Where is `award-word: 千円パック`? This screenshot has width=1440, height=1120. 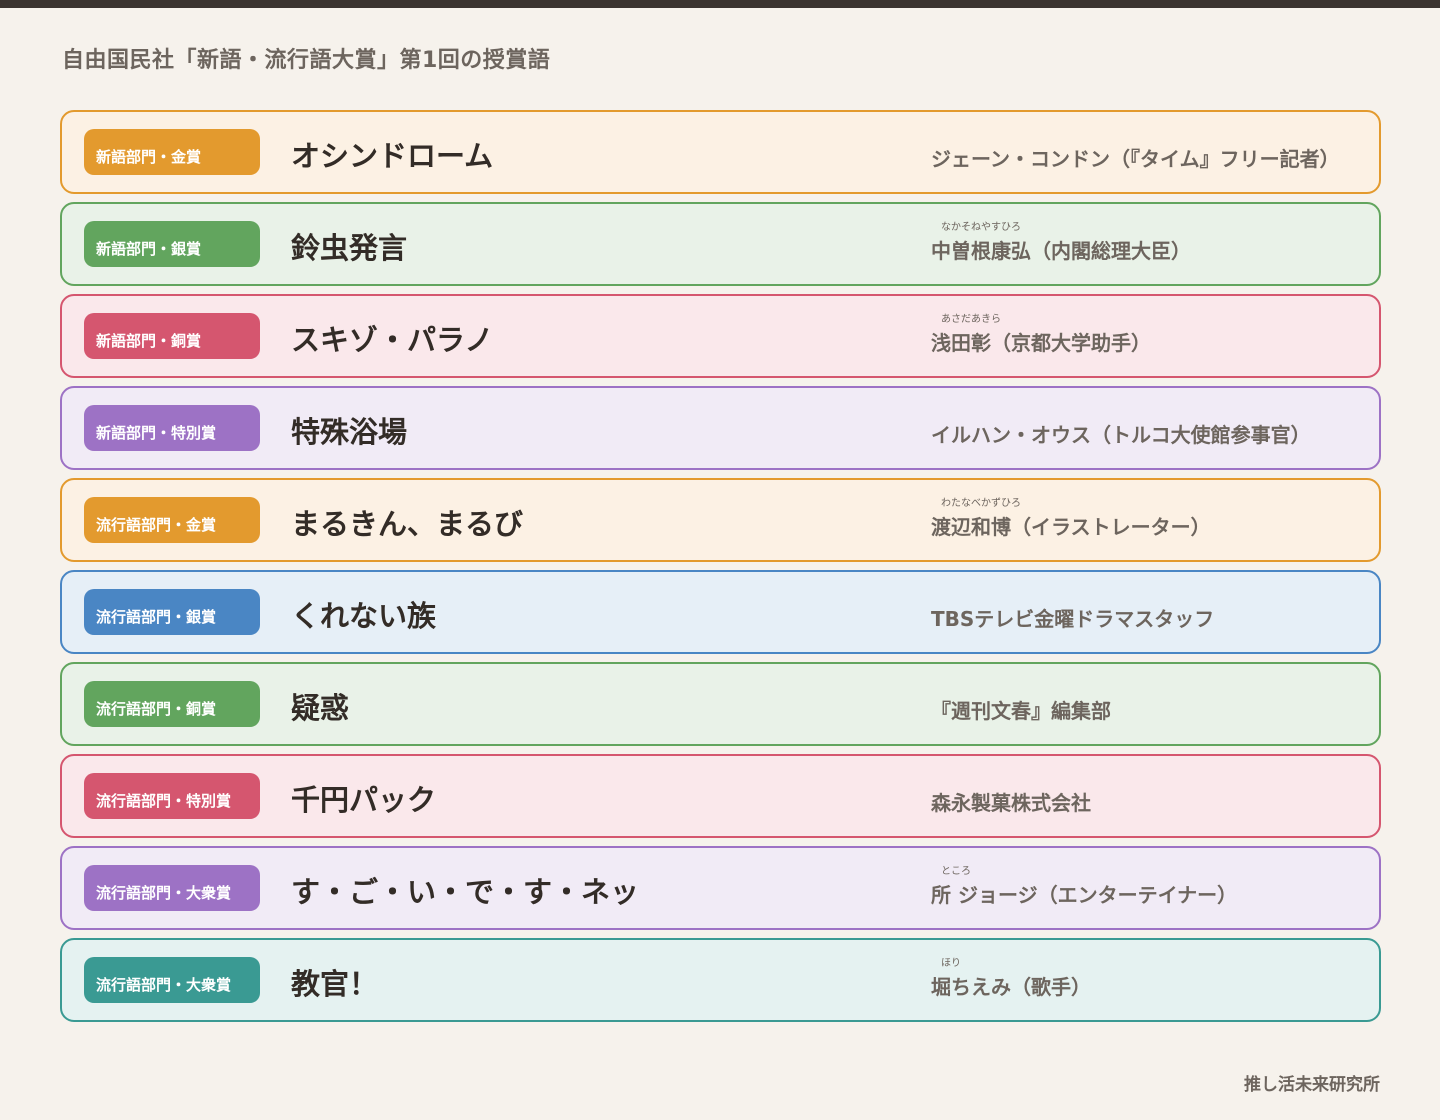 award-word: 千円パック is located at coordinates (364, 800).